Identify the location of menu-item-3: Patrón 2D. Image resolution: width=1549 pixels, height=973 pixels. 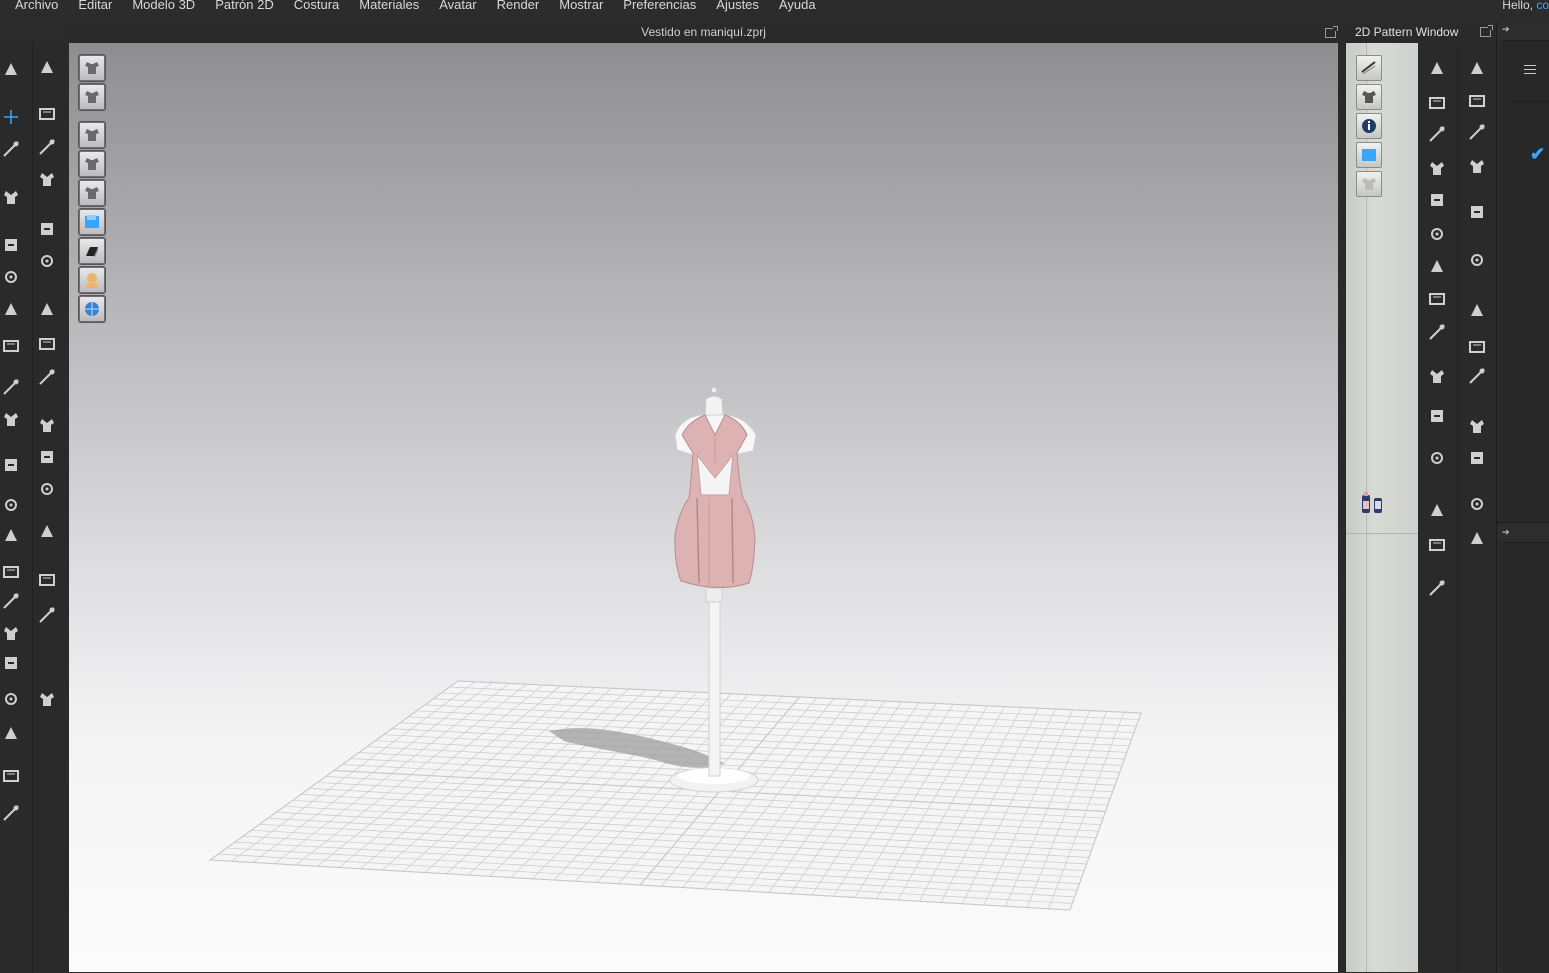
(244, 5).